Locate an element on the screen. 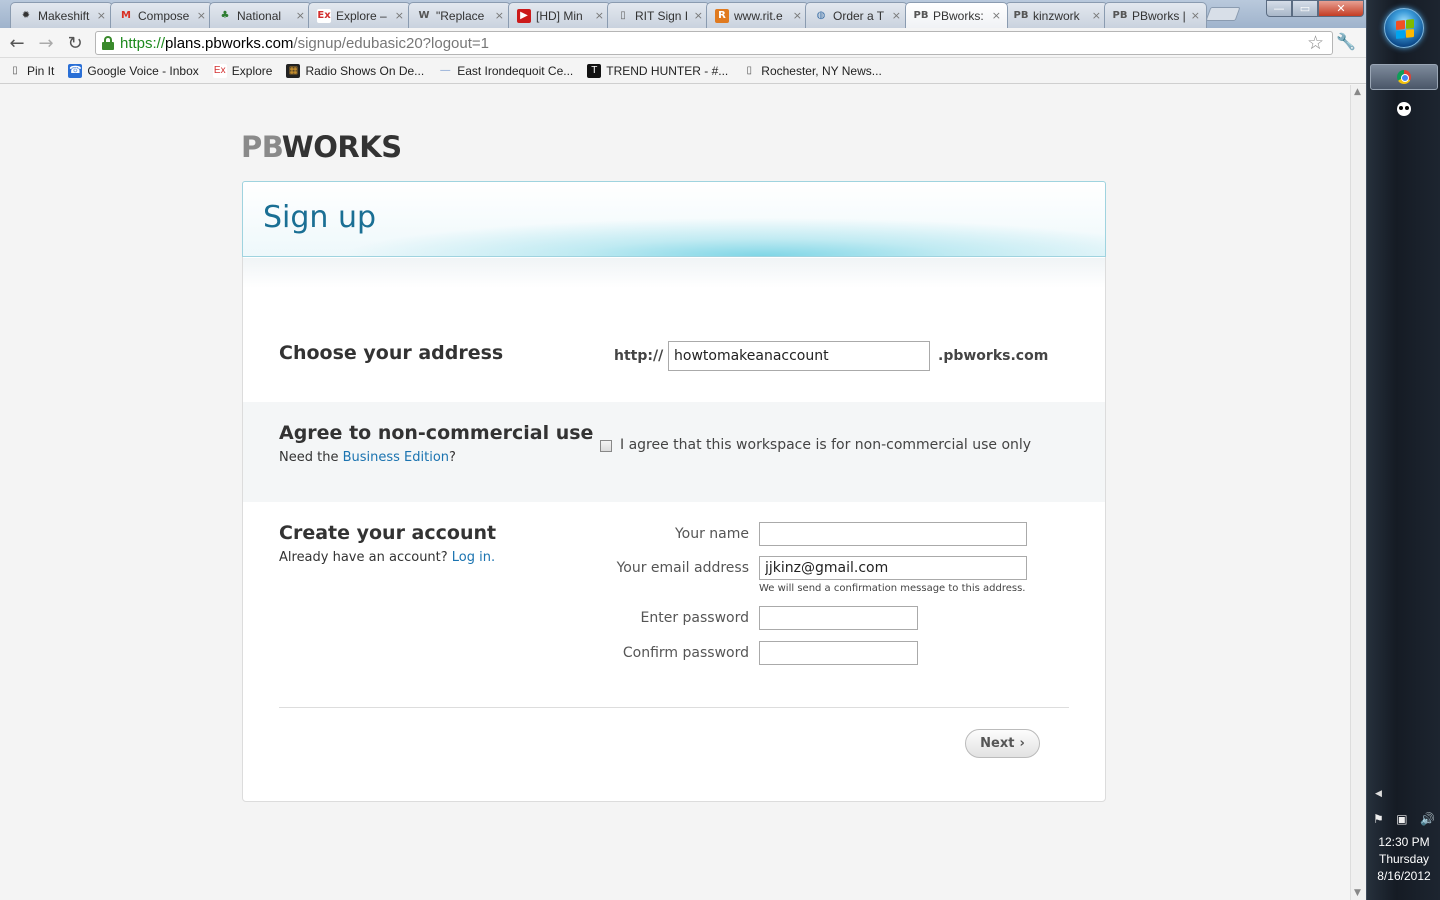 This screenshot has height=900, width=1440. name-input is located at coordinates (893, 534).